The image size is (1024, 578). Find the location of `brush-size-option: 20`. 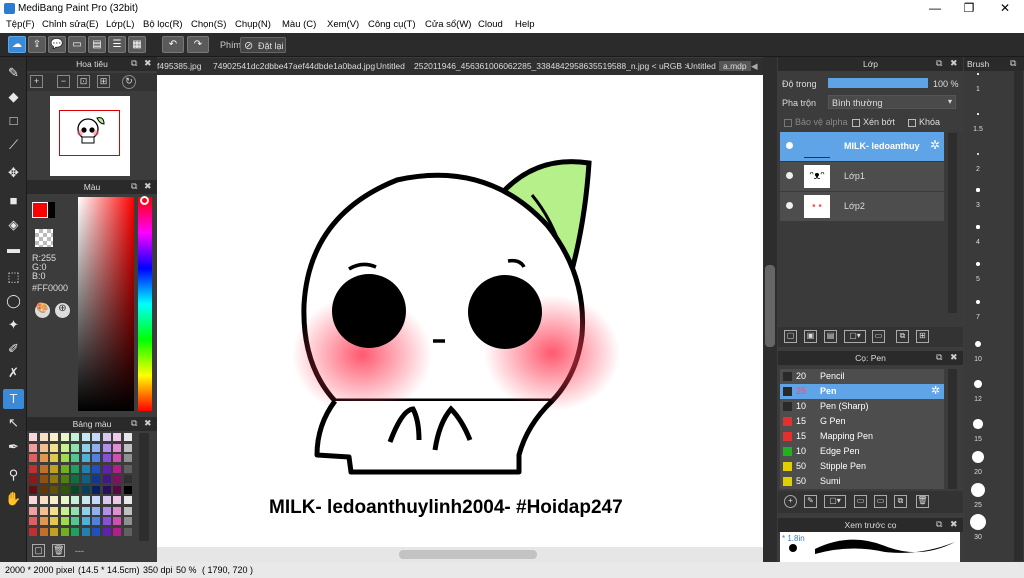

brush-size-option: 20 is located at coordinates (978, 459).